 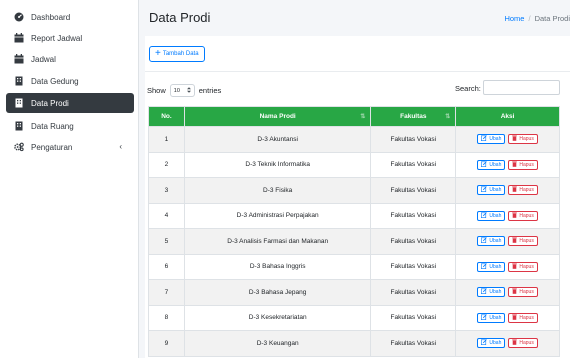 What do you see at coordinates (277, 292) in the screenshot?
I see `cell-nama-prodi: D-3 Bahasa Jepang` at bounding box center [277, 292].